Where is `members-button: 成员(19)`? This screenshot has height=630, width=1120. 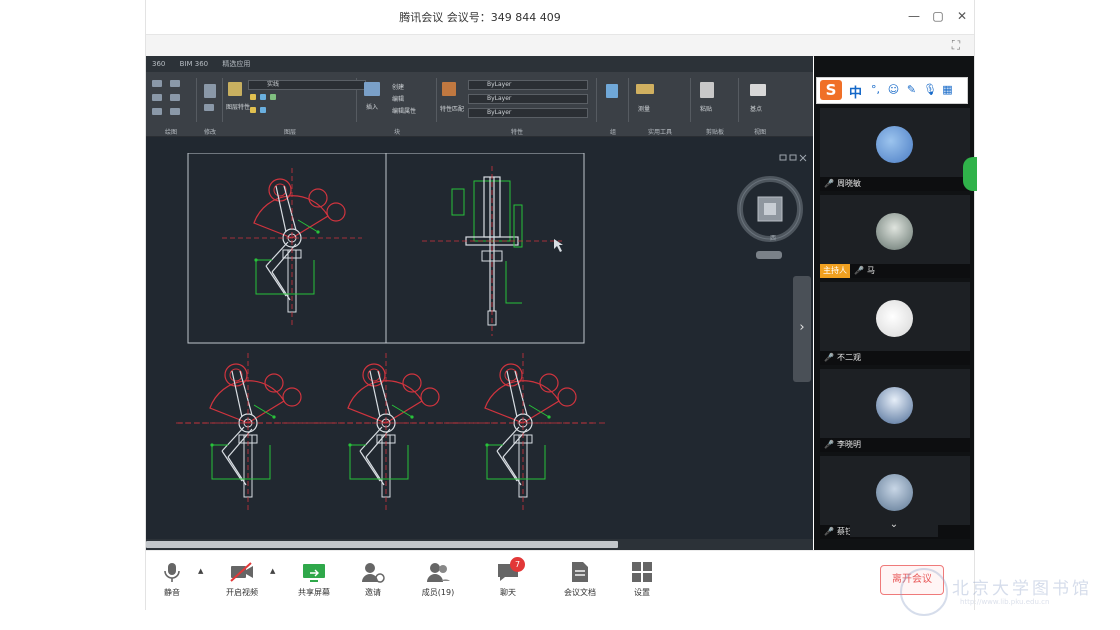 members-button: 成员(19) is located at coordinates (438, 579).